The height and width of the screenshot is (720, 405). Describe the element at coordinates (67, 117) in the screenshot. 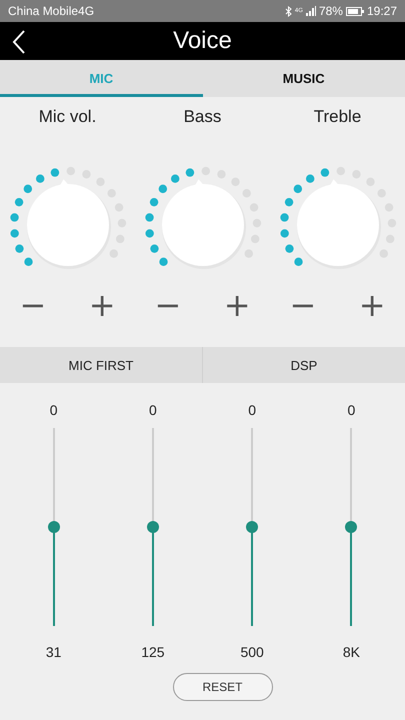

I see `knob-label: Mic vol.` at that location.